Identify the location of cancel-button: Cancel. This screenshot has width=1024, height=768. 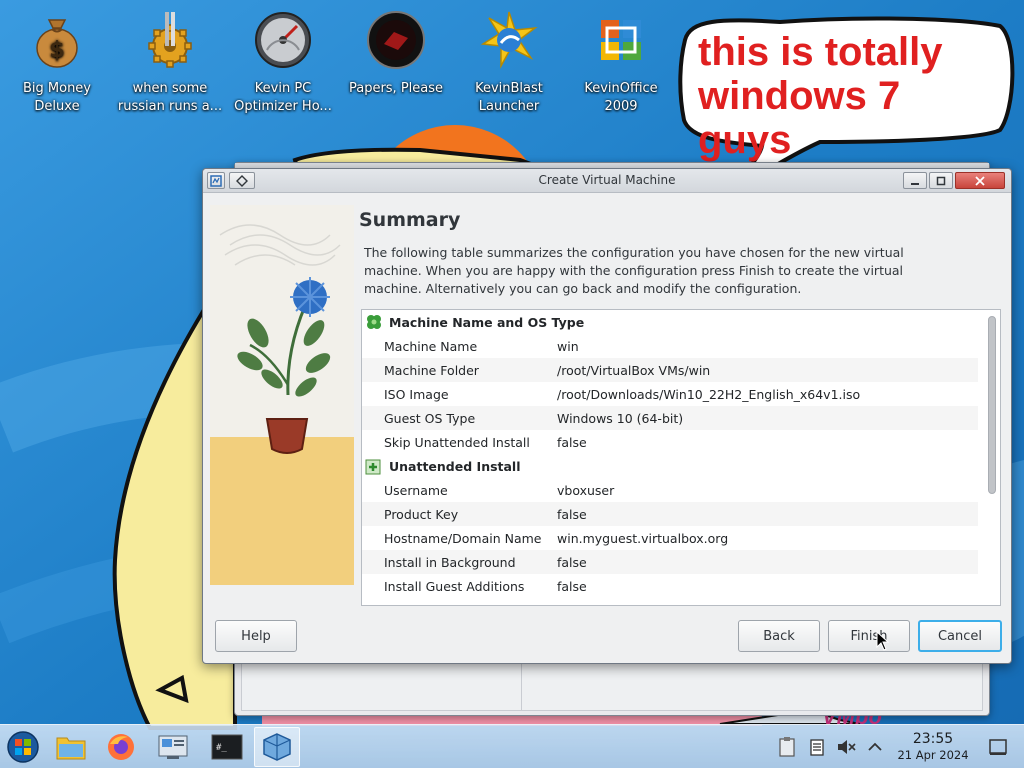
(960, 636).